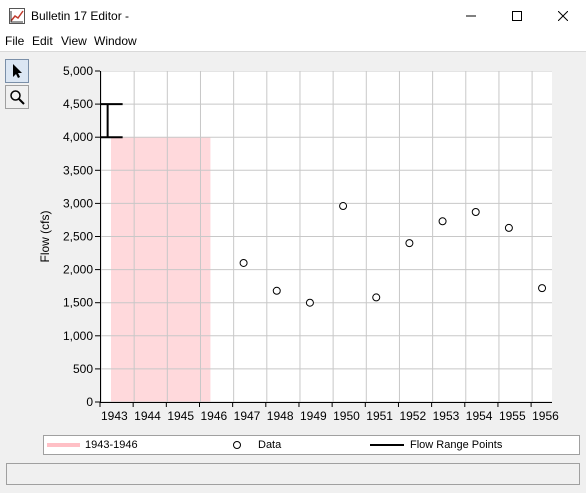 The width and height of the screenshot is (586, 493). What do you see at coordinates (293, 41) in the screenshot?
I see `menu-bar: File Edit View Window` at bounding box center [293, 41].